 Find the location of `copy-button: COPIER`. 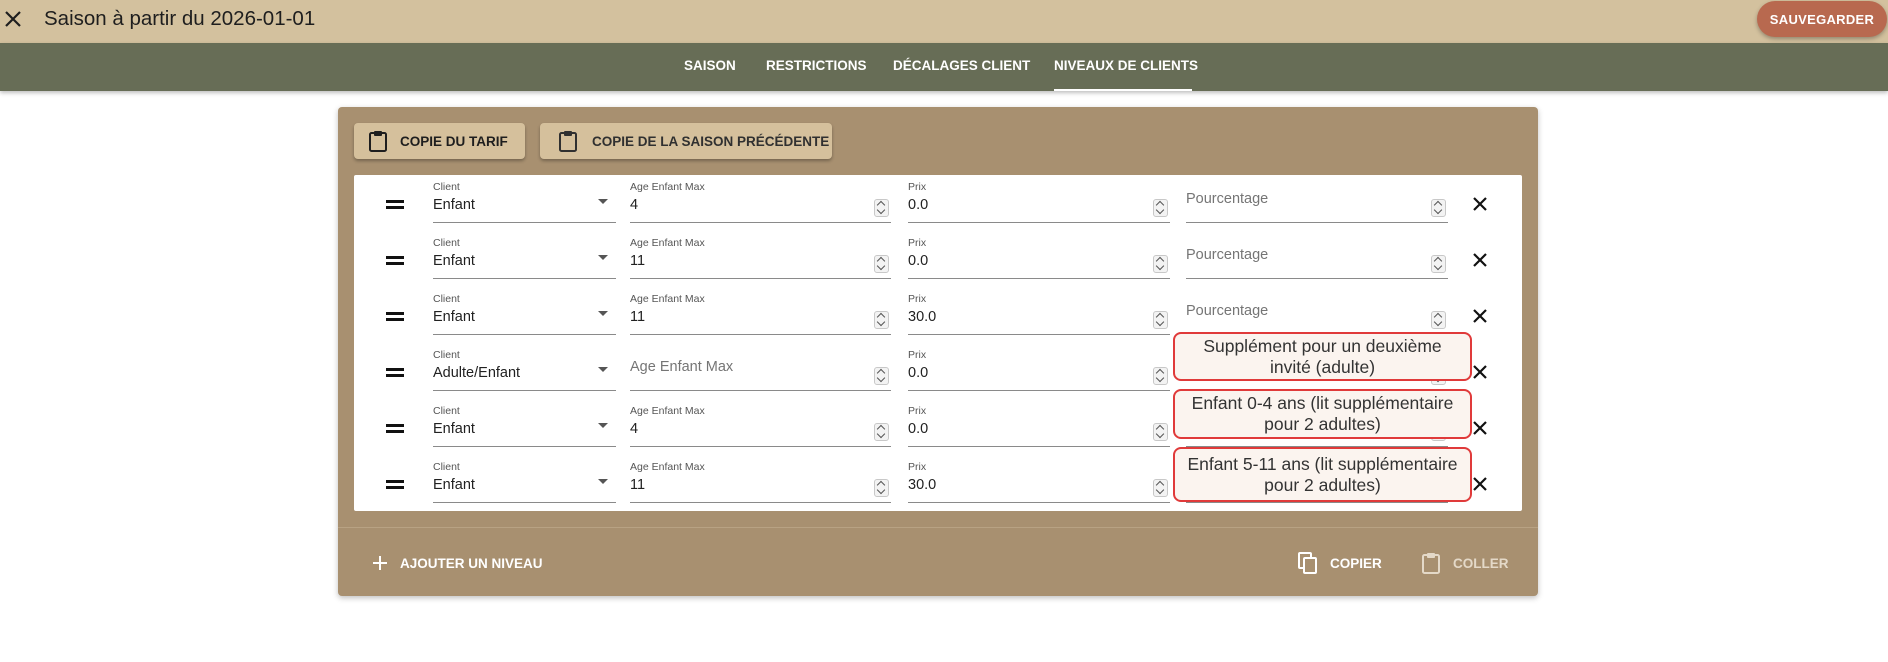

copy-button: COPIER is located at coordinates (1340, 563).